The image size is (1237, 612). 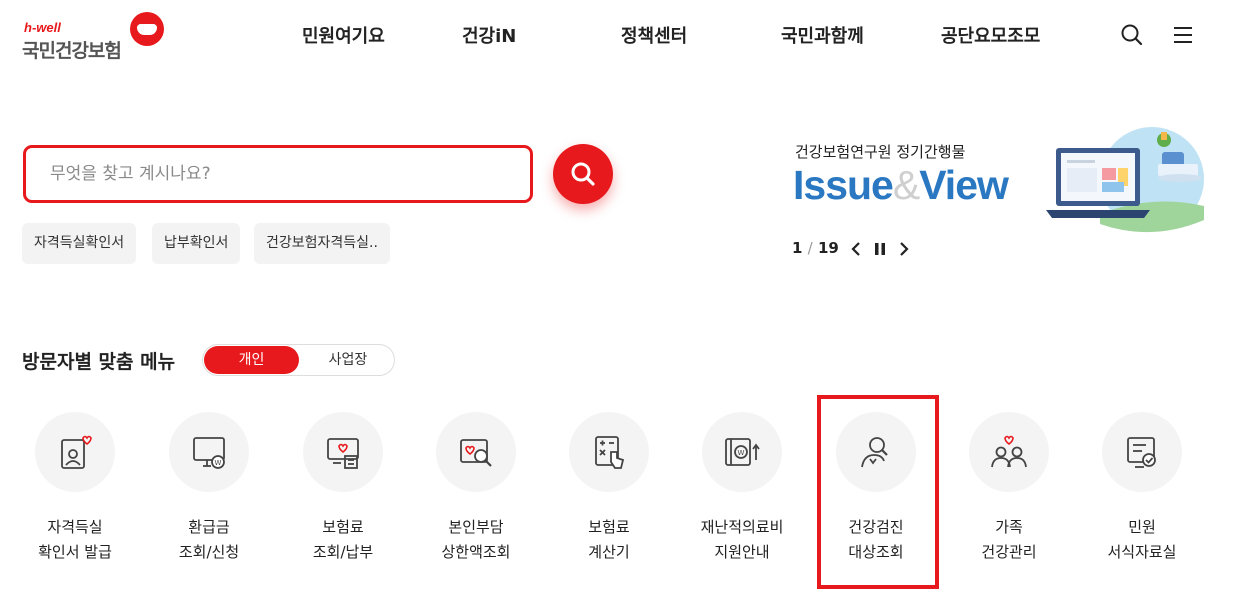 I want to click on search-button, so click(x=583, y=174).